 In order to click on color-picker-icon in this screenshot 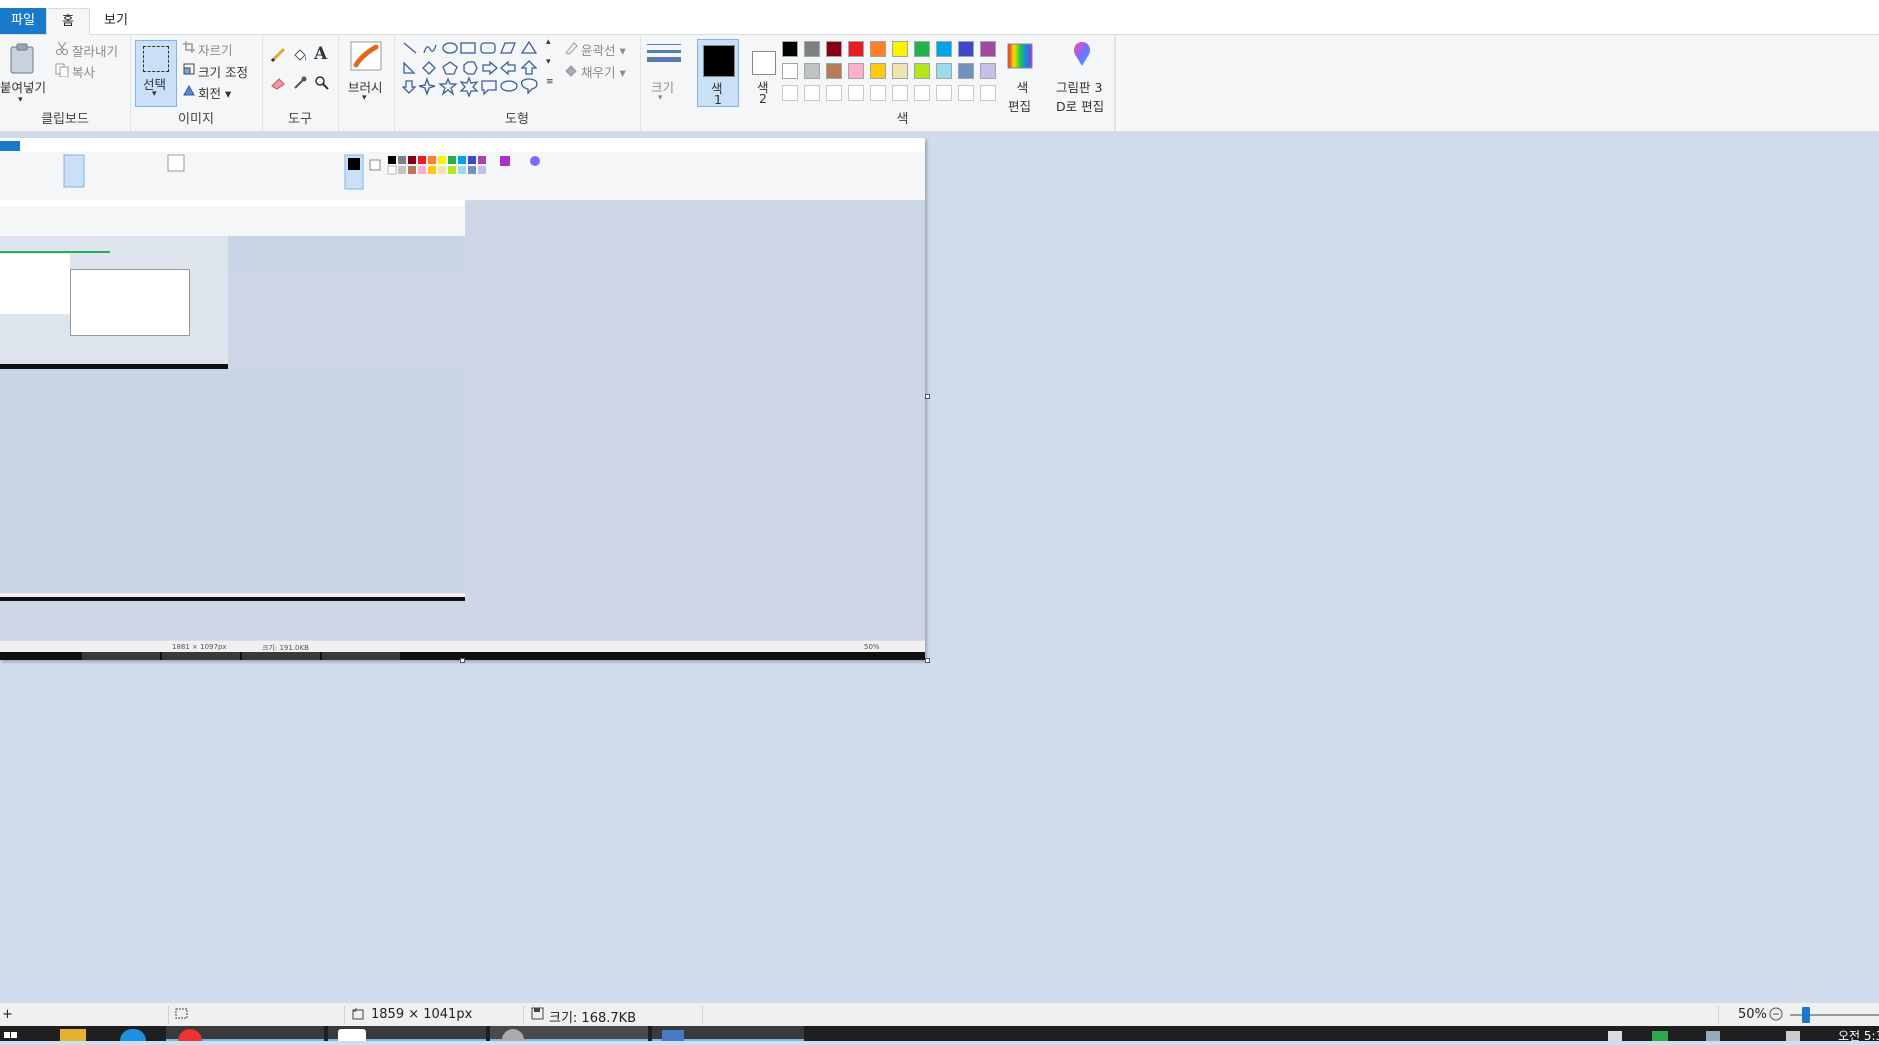, I will do `click(300, 85)`.